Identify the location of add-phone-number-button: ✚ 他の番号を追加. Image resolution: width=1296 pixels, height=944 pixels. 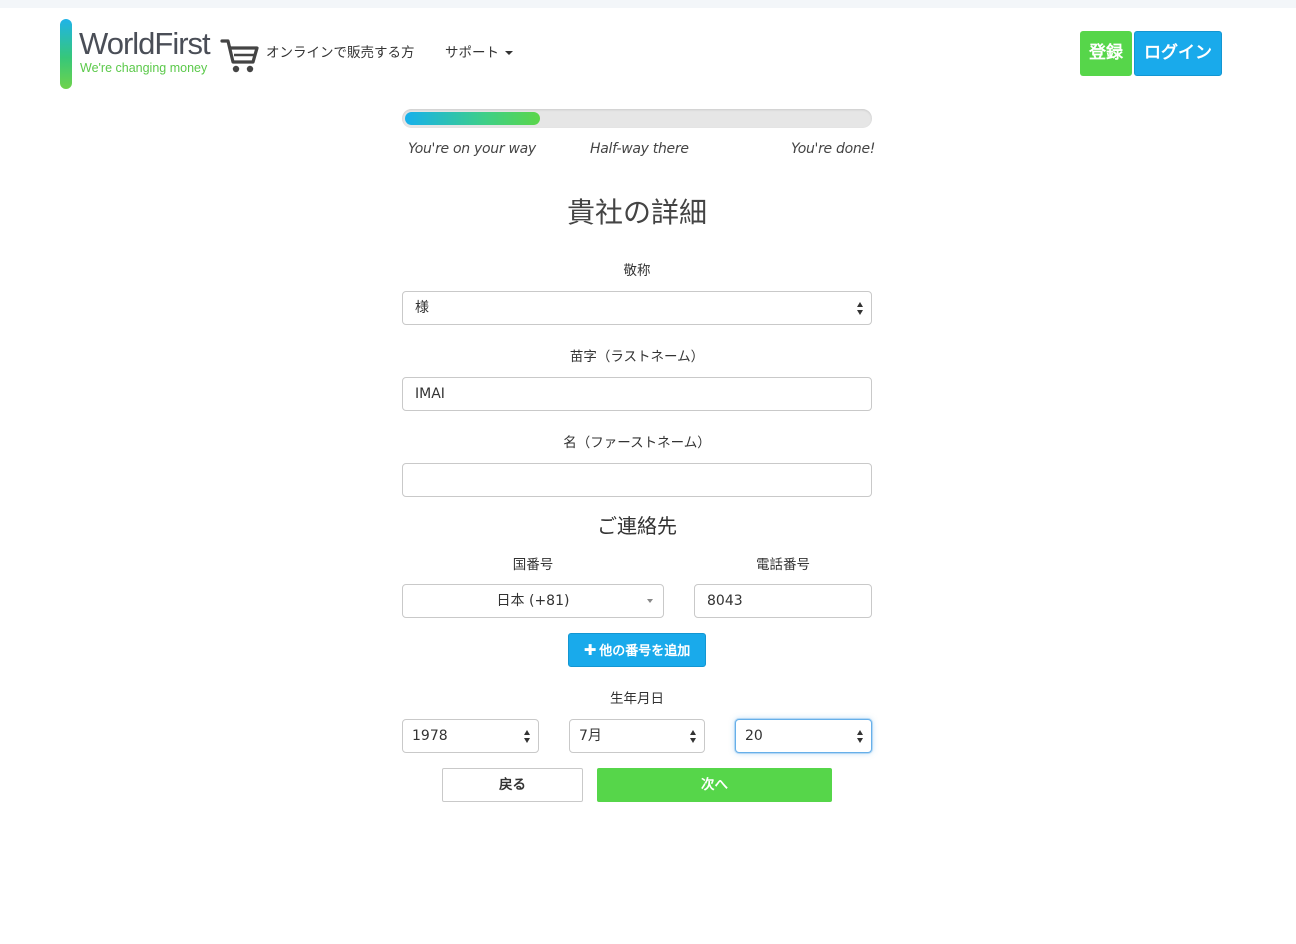
(637, 650).